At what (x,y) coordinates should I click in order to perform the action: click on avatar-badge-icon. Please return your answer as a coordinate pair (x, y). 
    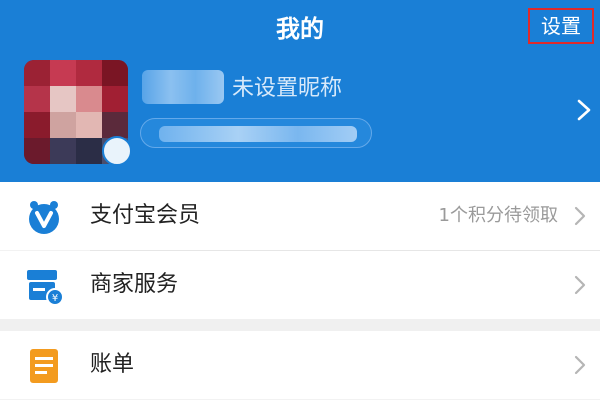
    Looking at the image, I should click on (117, 151).